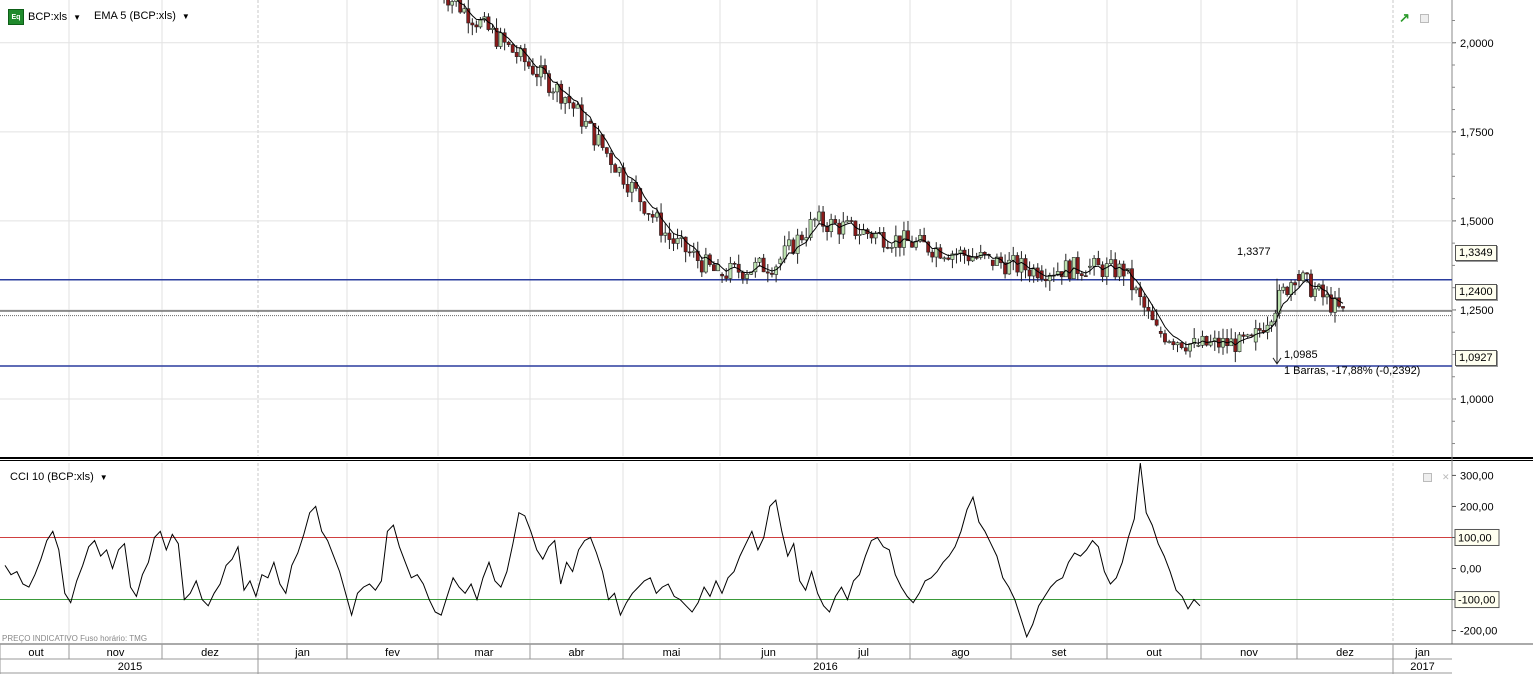 This screenshot has width=1533, height=674. What do you see at coordinates (768, 653) in the screenshot?
I see `month-label: jun` at bounding box center [768, 653].